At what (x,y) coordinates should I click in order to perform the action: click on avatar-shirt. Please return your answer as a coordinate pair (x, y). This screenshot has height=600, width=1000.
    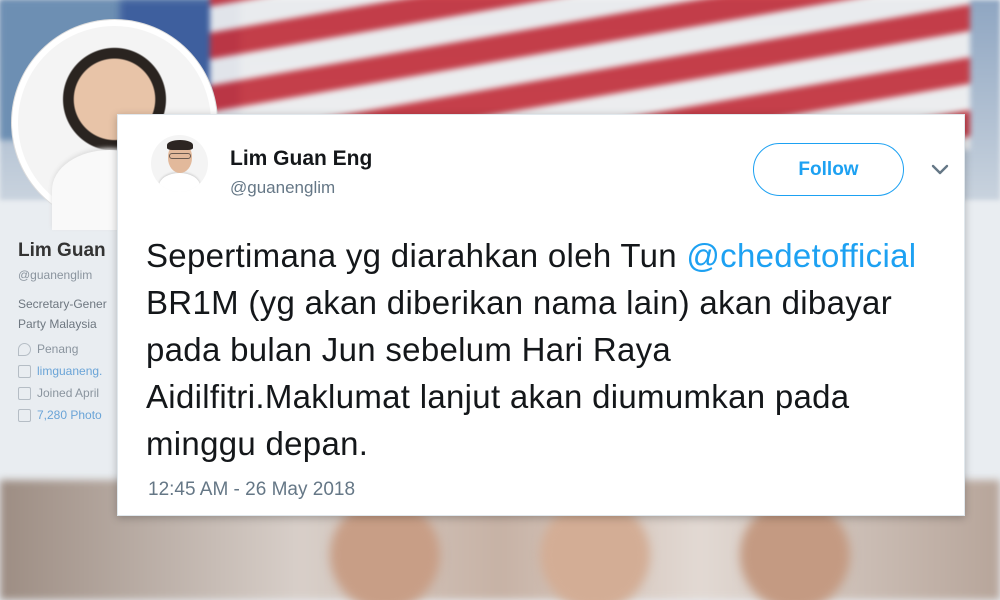
    Looking at the image, I should click on (179, 182).